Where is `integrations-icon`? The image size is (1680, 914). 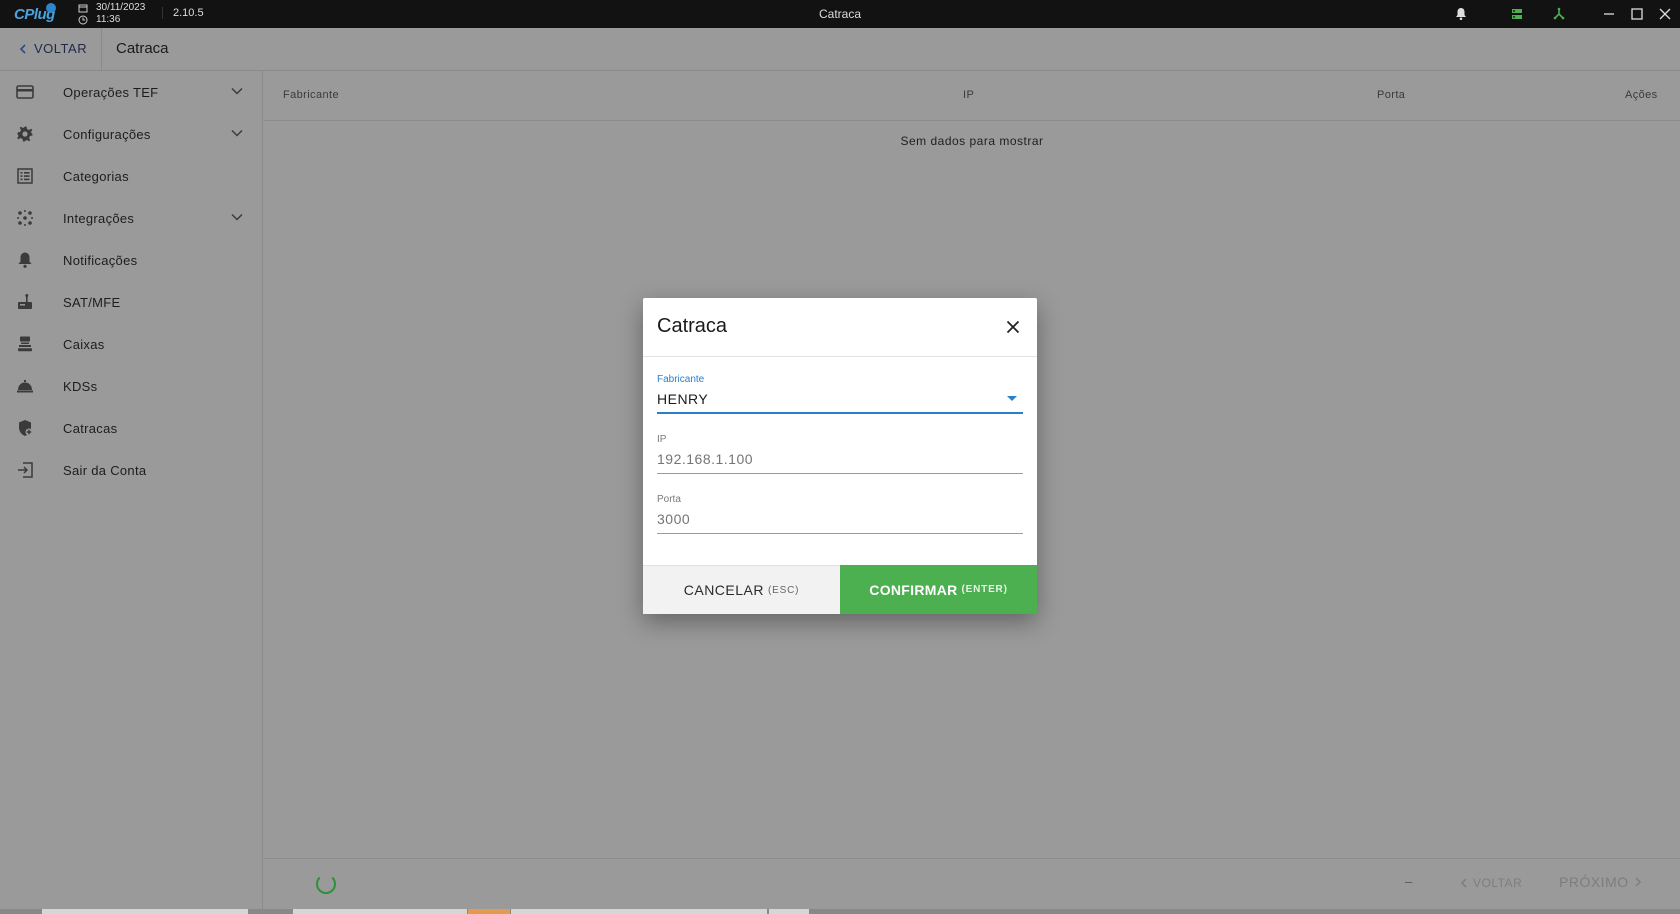 integrations-icon is located at coordinates (25, 218).